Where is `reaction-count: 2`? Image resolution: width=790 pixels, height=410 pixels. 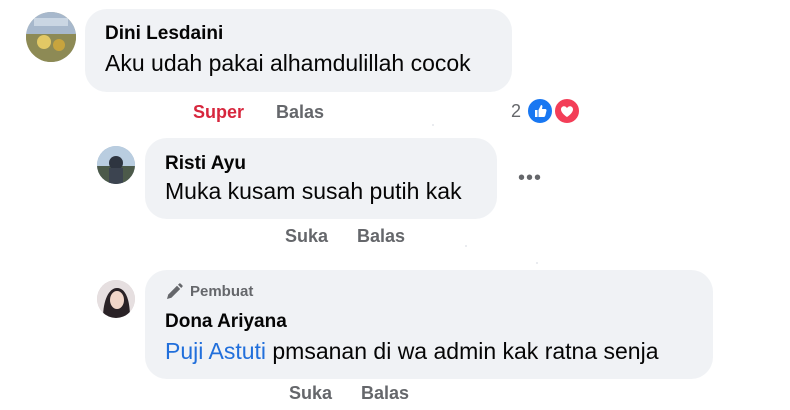
reaction-count: 2 is located at coordinates (516, 111).